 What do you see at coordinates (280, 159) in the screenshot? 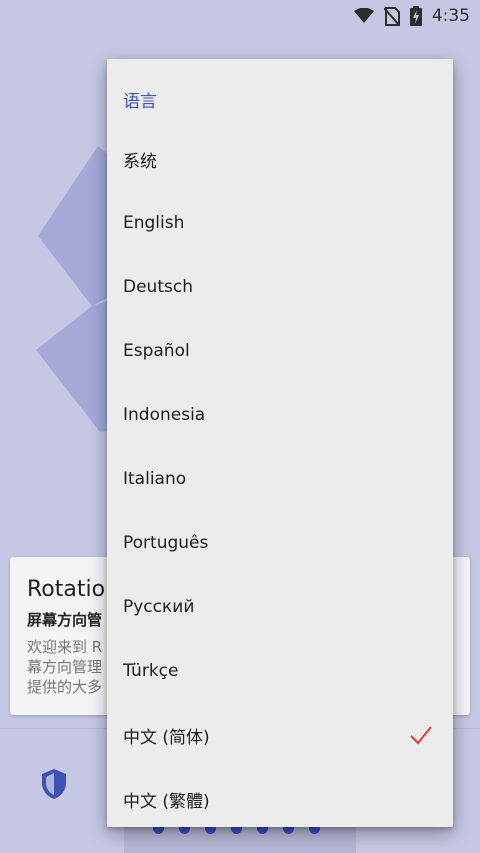
I see `language-option-system: 系统` at bounding box center [280, 159].